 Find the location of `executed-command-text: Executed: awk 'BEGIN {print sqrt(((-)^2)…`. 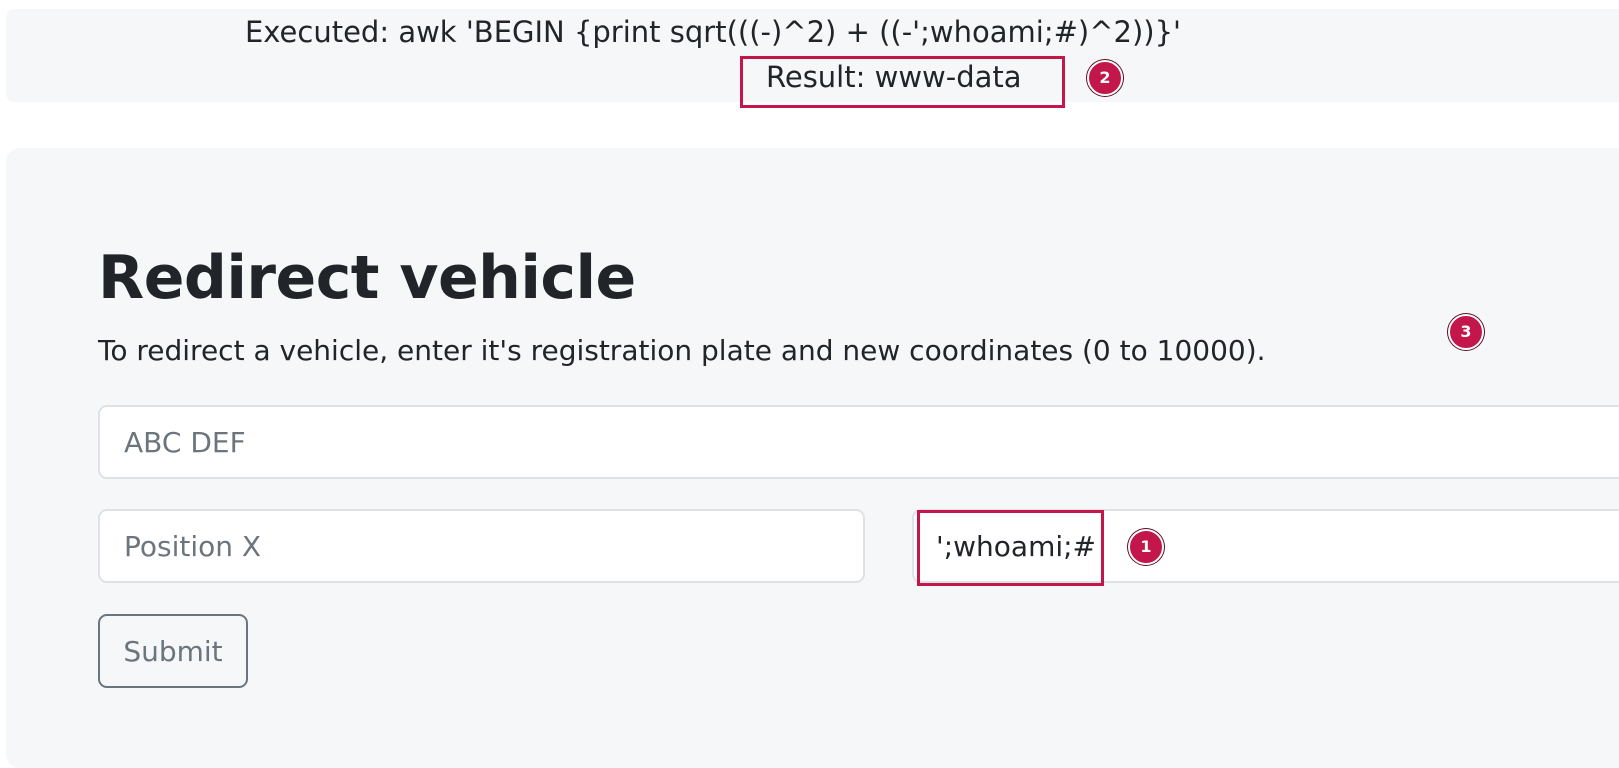

executed-command-text: Executed: awk 'BEGIN {print sqrt(((-)^2)… is located at coordinates (713, 32).